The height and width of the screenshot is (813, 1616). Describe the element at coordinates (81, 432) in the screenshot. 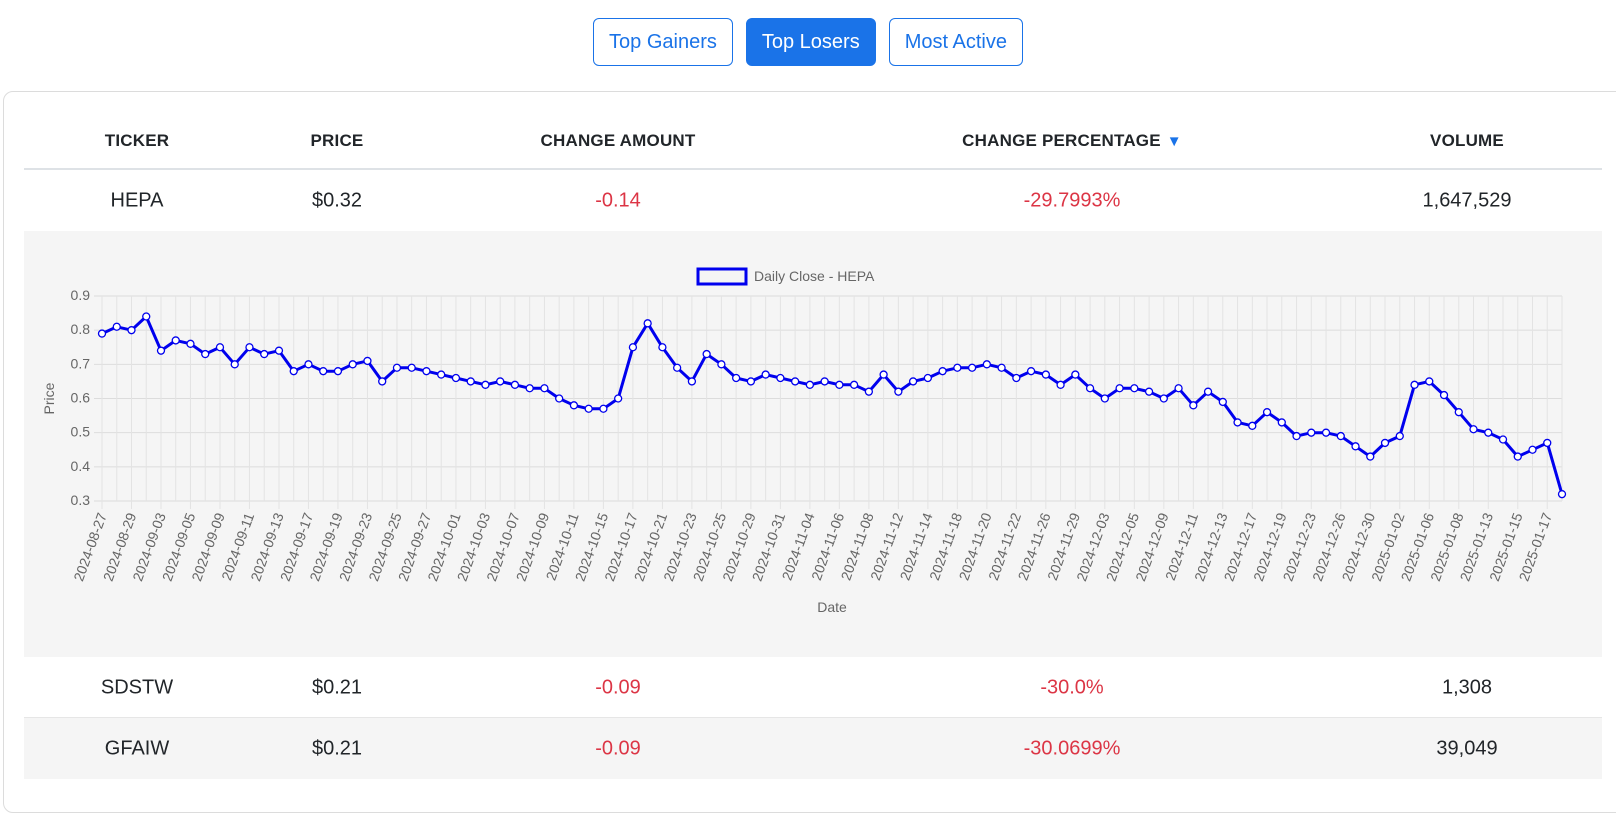

I see `y-tick-label: 0.5` at that location.